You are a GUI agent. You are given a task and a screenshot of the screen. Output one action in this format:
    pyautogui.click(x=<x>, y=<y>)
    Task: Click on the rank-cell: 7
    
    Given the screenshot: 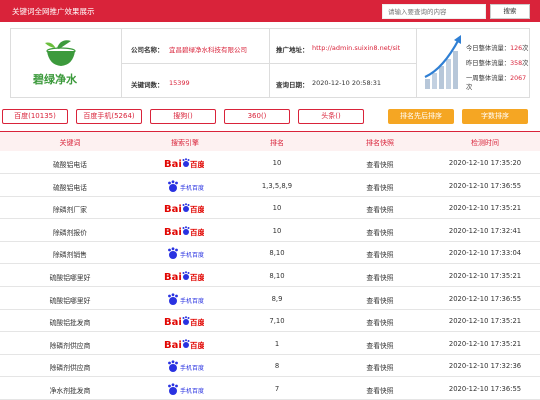 What is the action you would take?
    pyautogui.click(x=277, y=389)
    